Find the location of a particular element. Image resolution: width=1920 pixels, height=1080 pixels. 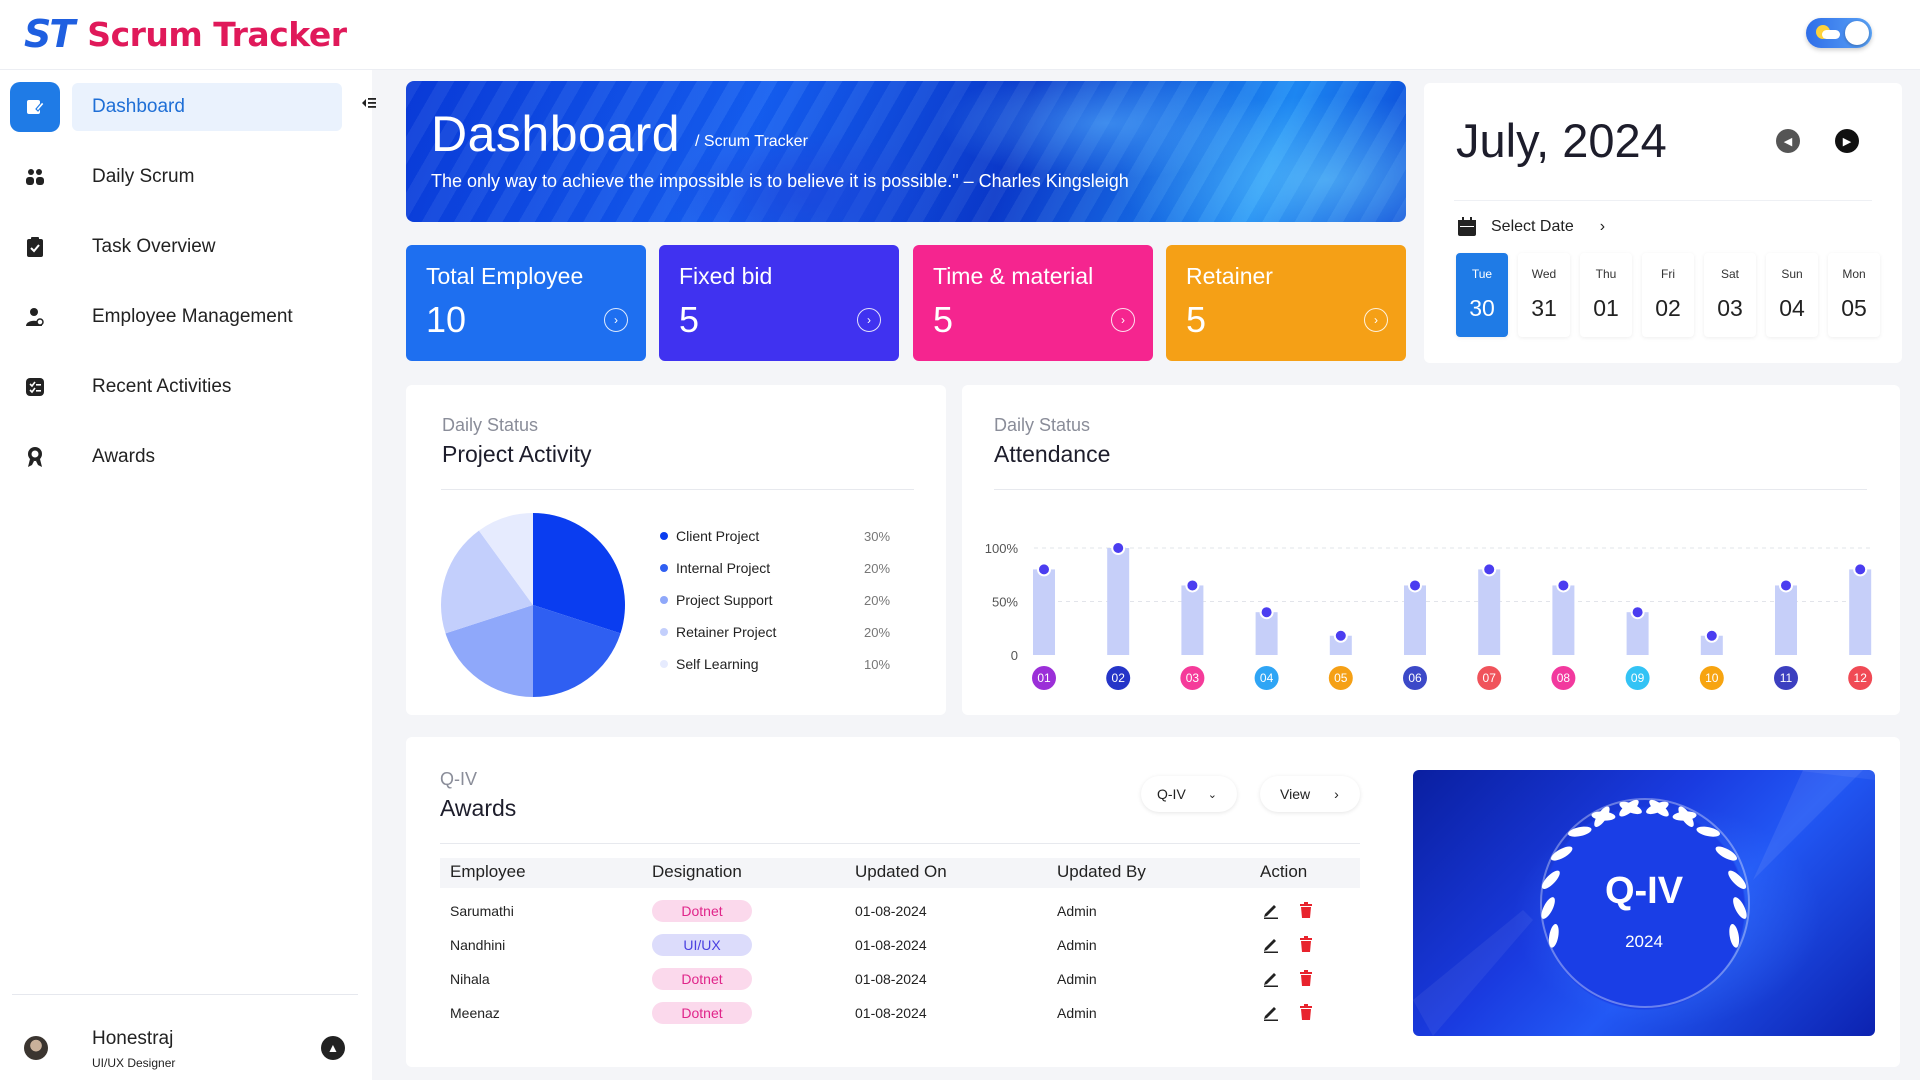

user-profile: Honestraj UI/UX Designer ▲ is located at coordinates (186, 1044).